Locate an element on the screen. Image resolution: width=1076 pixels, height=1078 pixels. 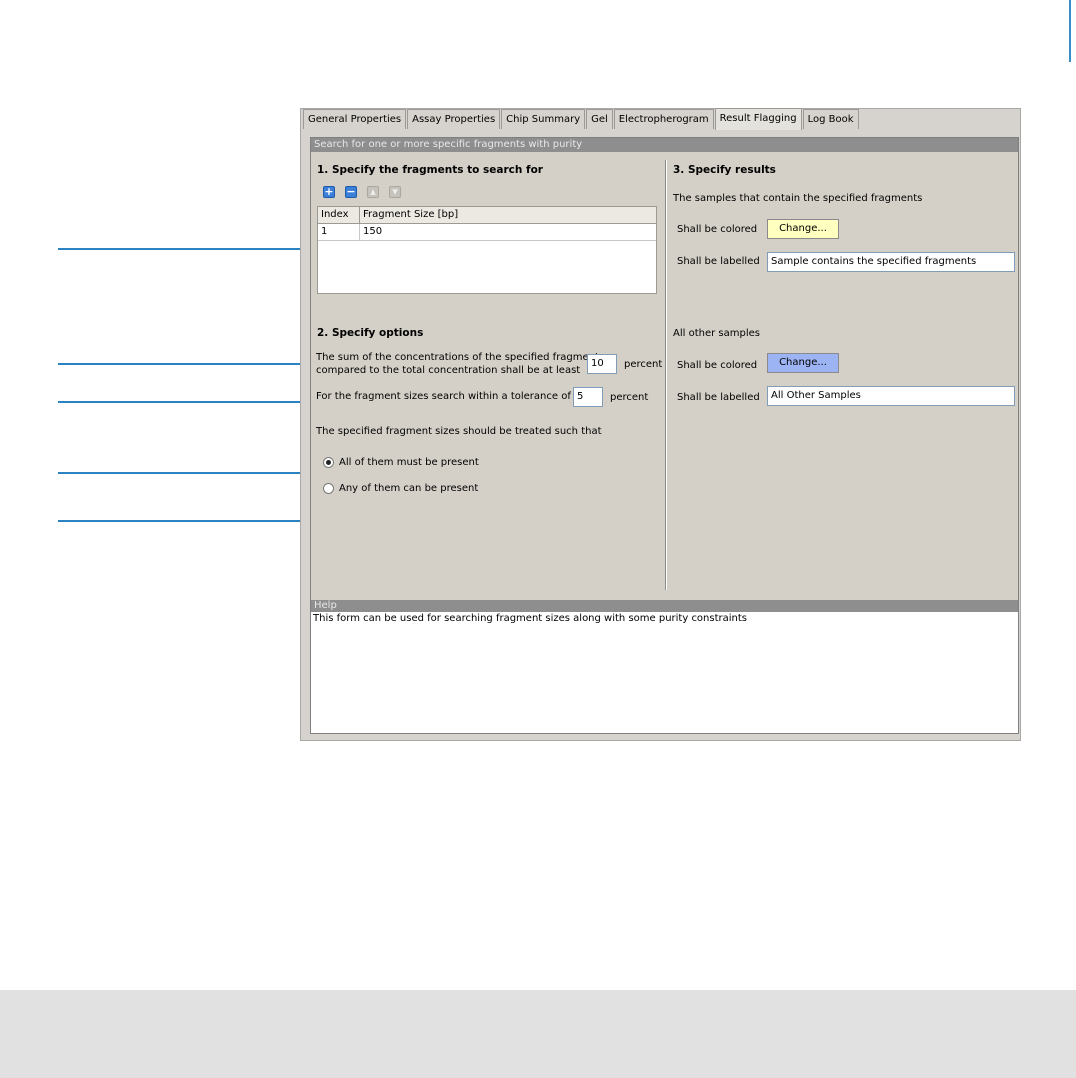
bottom-band is located at coordinates (538, 1034).